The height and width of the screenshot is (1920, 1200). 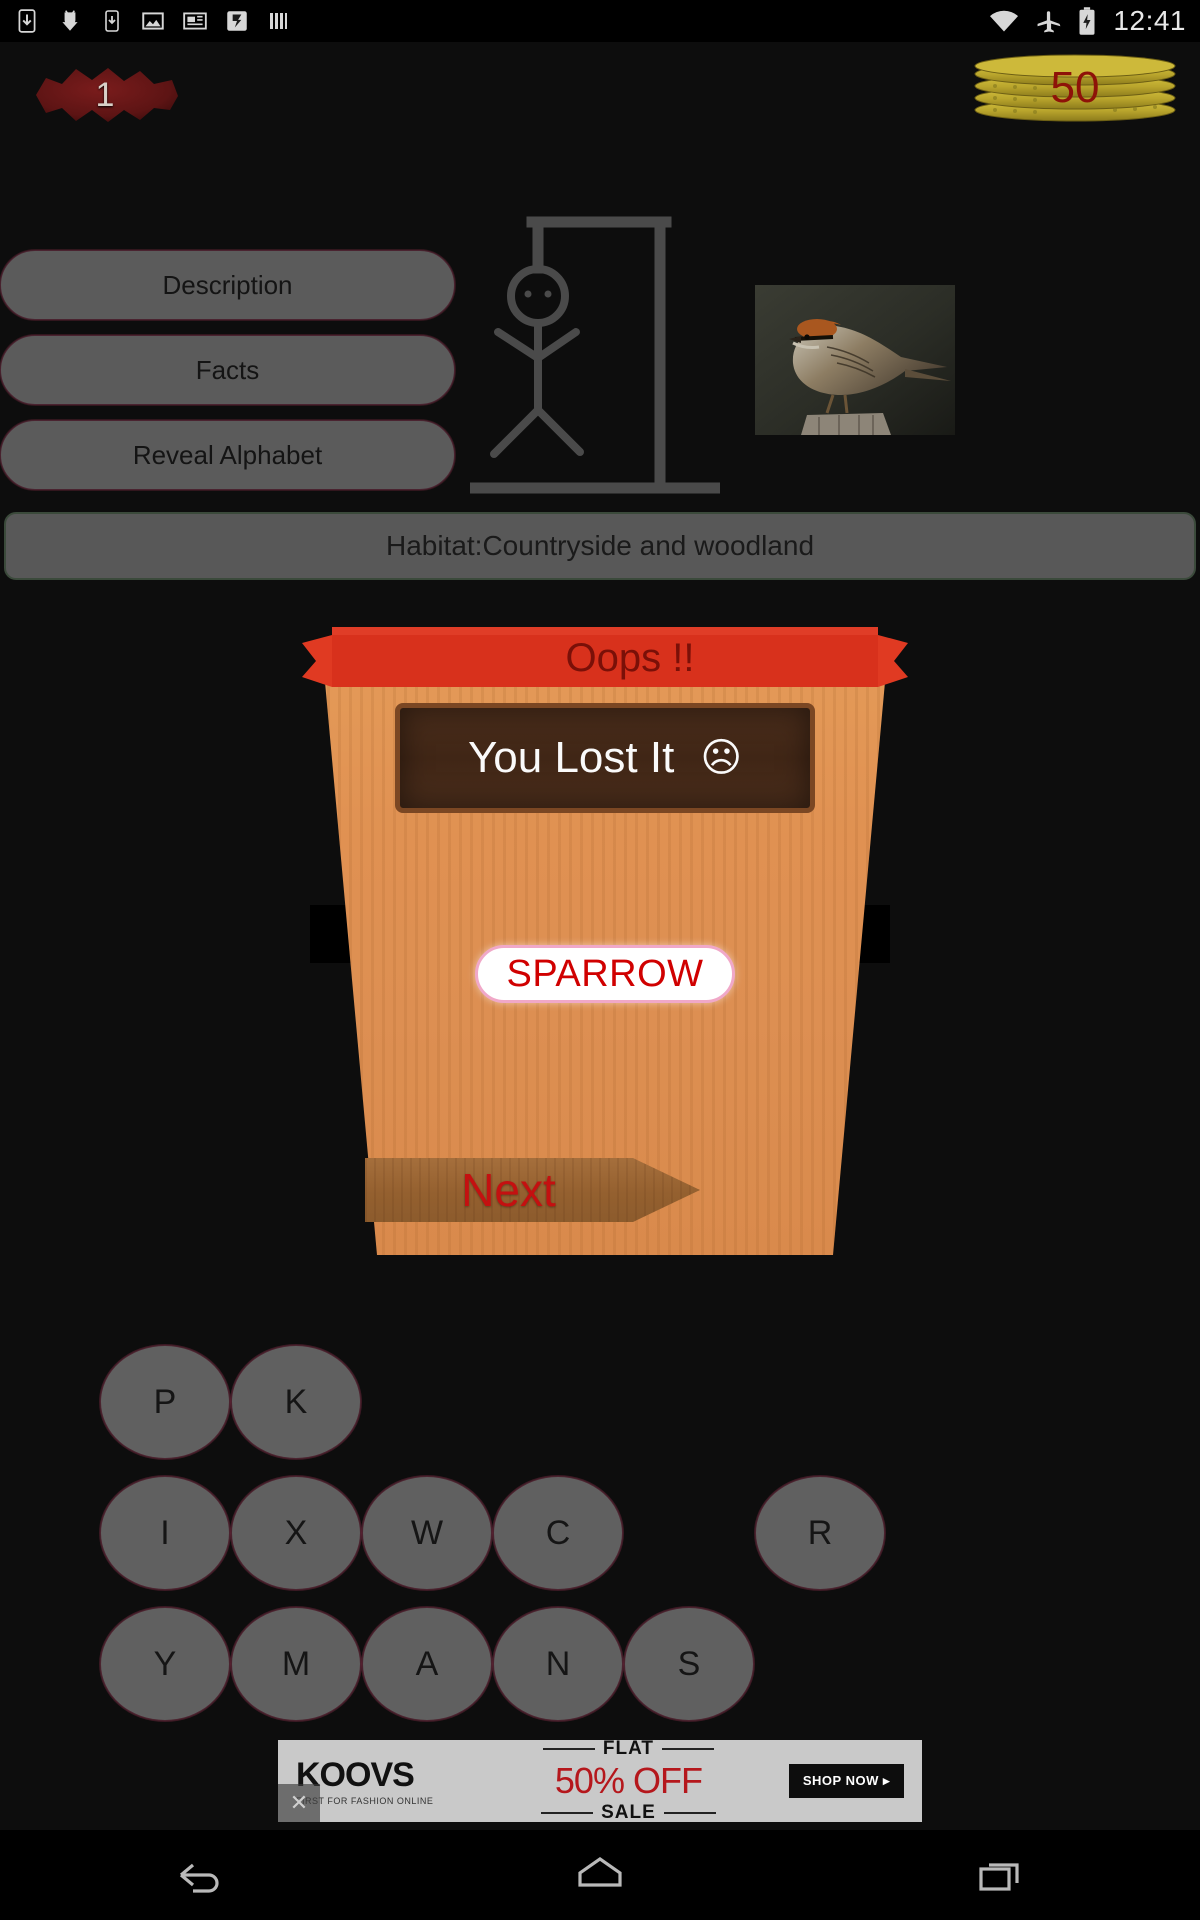 I want to click on status-bar-notification-icons, so click(x=152, y=21).